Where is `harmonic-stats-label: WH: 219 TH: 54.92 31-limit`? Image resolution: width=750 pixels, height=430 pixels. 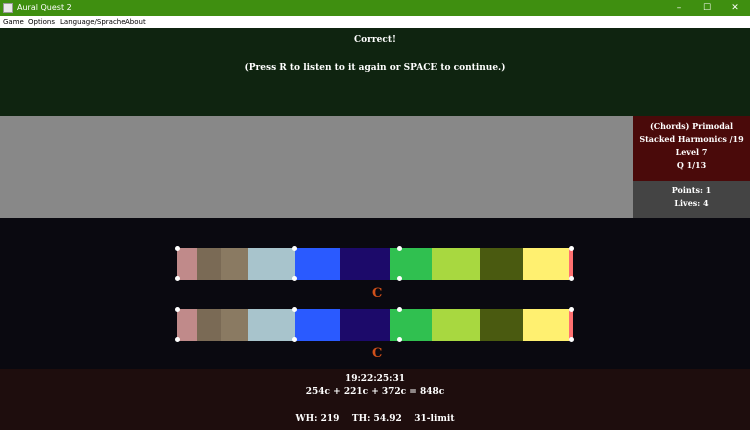 harmonic-stats-label: WH: 219 TH: 54.92 31-limit is located at coordinates (375, 419).